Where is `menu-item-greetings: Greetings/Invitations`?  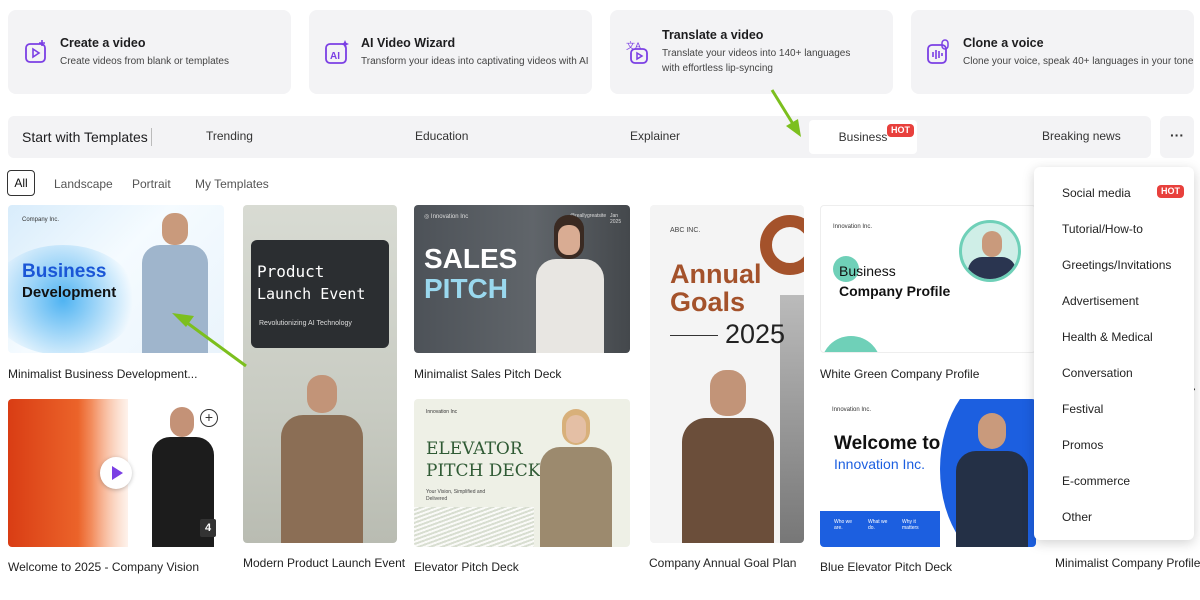
menu-item-greetings: Greetings/Invitations is located at coordinates (1116, 265).